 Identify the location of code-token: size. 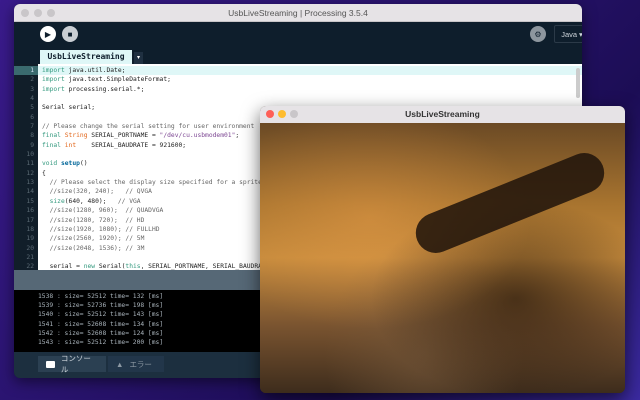
(57, 201).